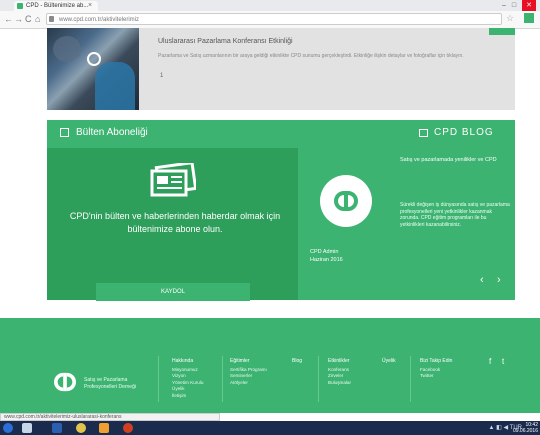 This screenshot has width=540, height=435. I want to click on footer-link: Misyonumuz, so click(187, 370).